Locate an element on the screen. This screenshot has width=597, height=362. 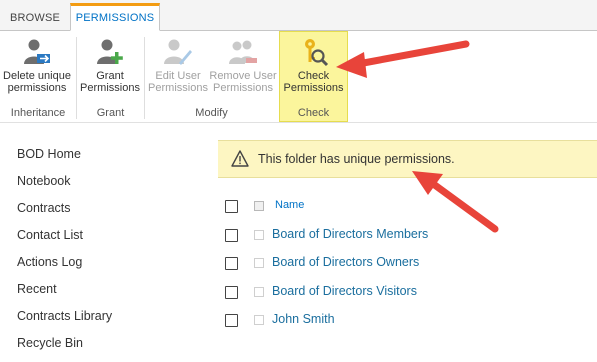
remove-user-line1: Remove User is located at coordinates (243, 76).